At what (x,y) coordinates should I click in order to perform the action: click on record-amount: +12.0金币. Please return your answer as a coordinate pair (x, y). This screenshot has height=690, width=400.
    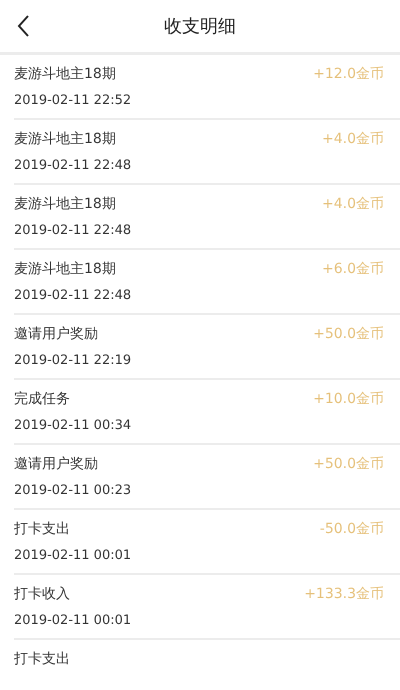
    Looking at the image, I should click on (348, 74).